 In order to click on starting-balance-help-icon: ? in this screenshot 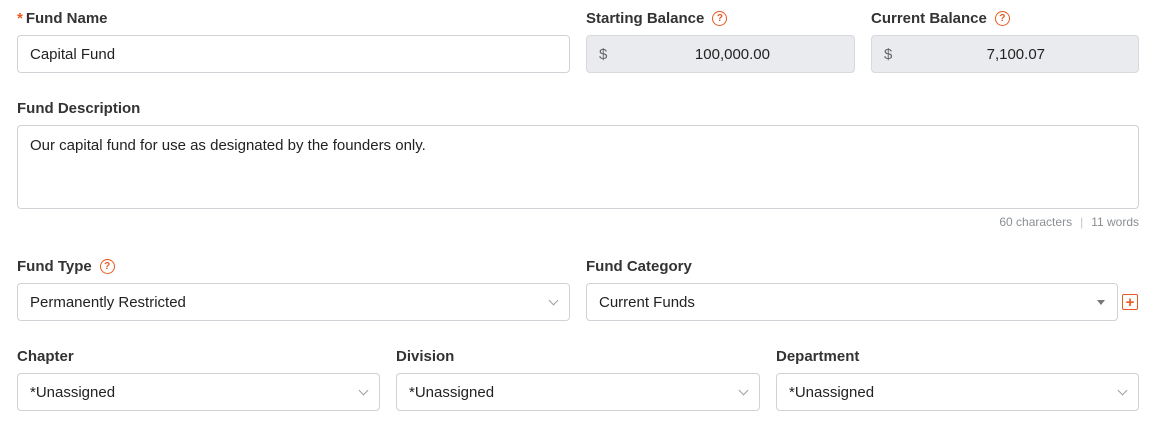, I will do `click(720, 18)`.